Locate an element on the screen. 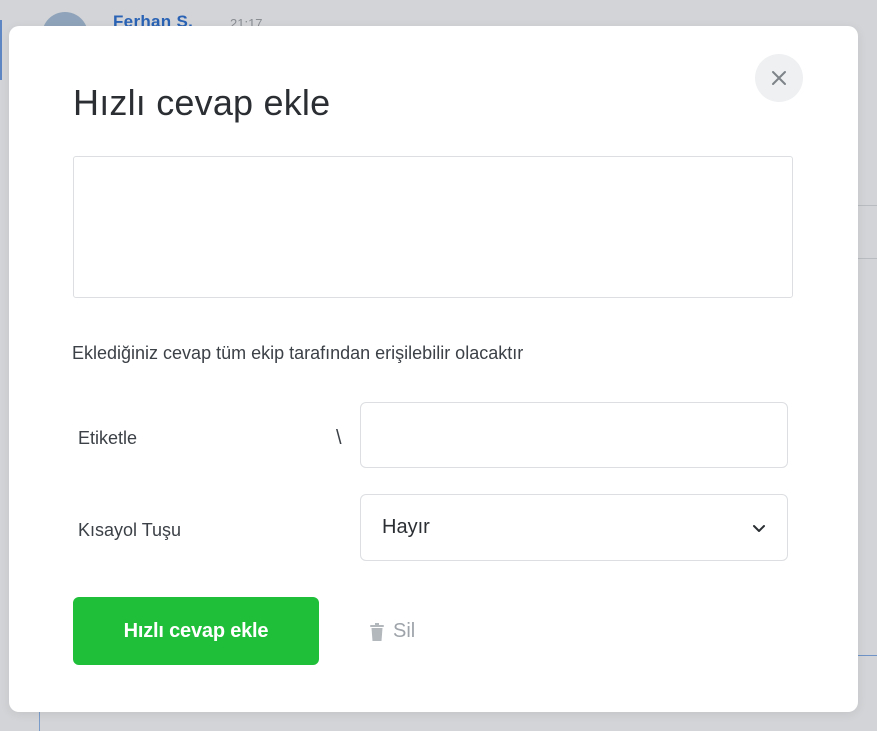 This screenshot has width=877, height=731. shortcut-select: Hayır is located at coordinates (574, 527).